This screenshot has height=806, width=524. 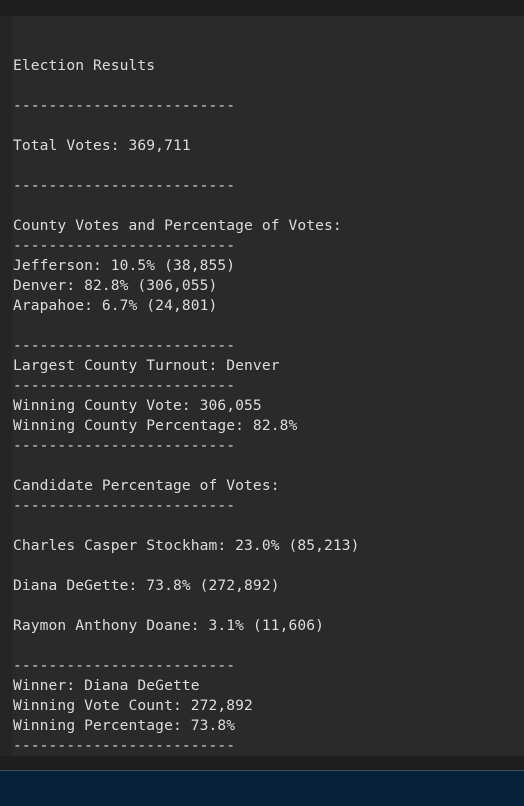 I want to click on output-line-title: Election Results, so click(x=84, y=65).